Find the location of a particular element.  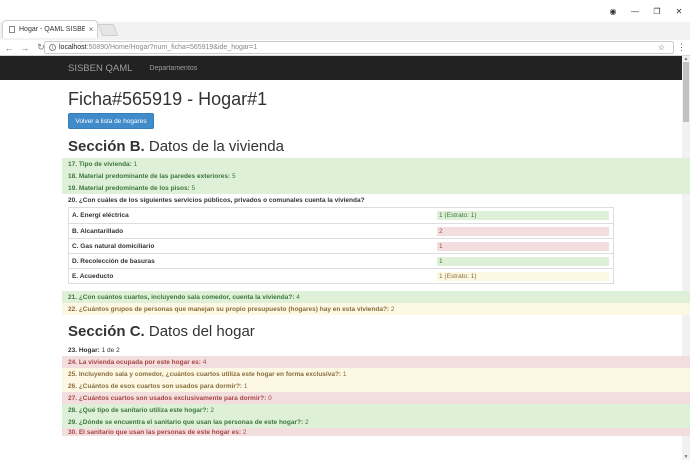

browser-menu-icon: ⋮ is located at coordinates (681, 47).